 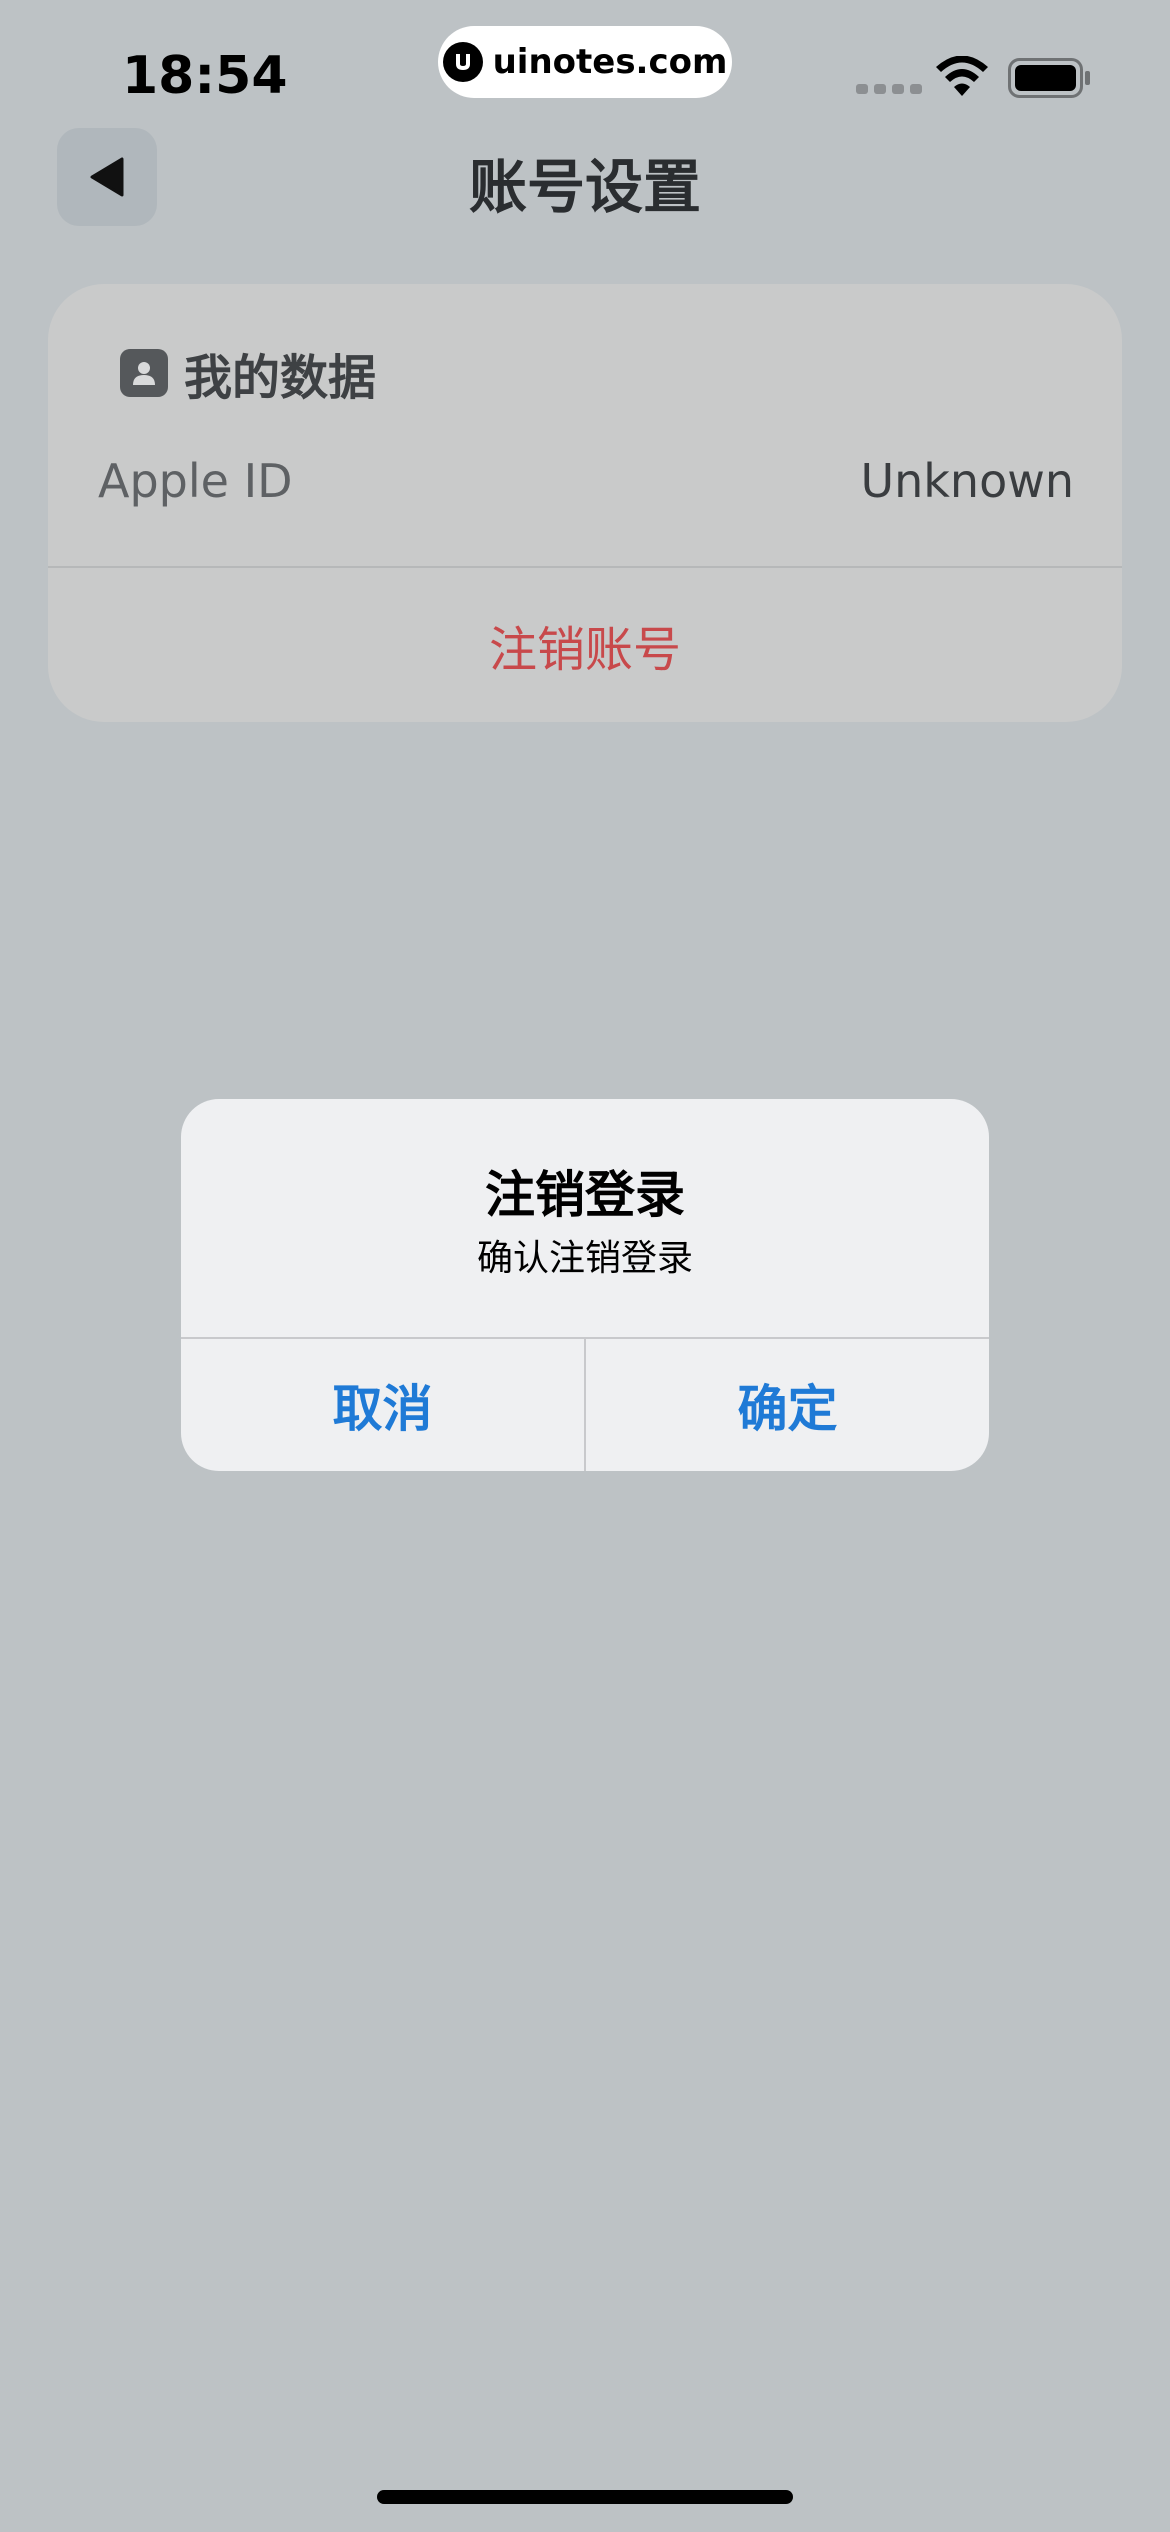 I want to click on alert-title: 注销登录, so click(x=585, y=1195).